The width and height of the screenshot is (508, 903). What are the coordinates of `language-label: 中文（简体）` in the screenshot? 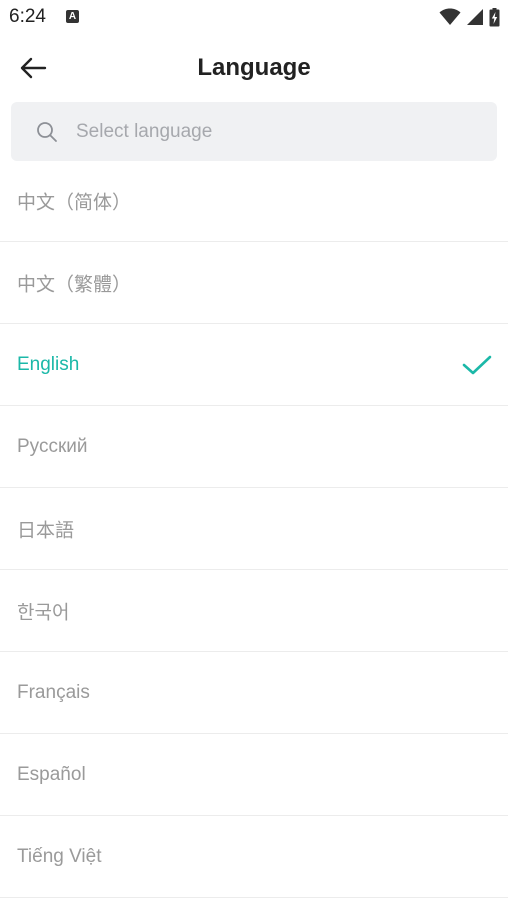 It's located at (74, 203).